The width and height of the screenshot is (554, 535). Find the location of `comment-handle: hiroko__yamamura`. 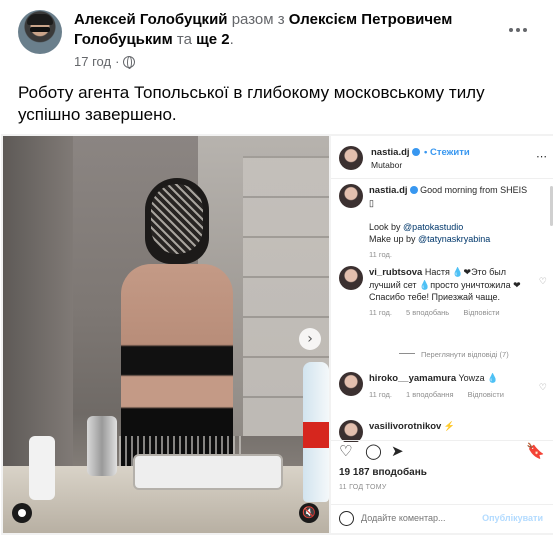

comment-handle: hiroko__yamamura is located at coordinates (412, 378).